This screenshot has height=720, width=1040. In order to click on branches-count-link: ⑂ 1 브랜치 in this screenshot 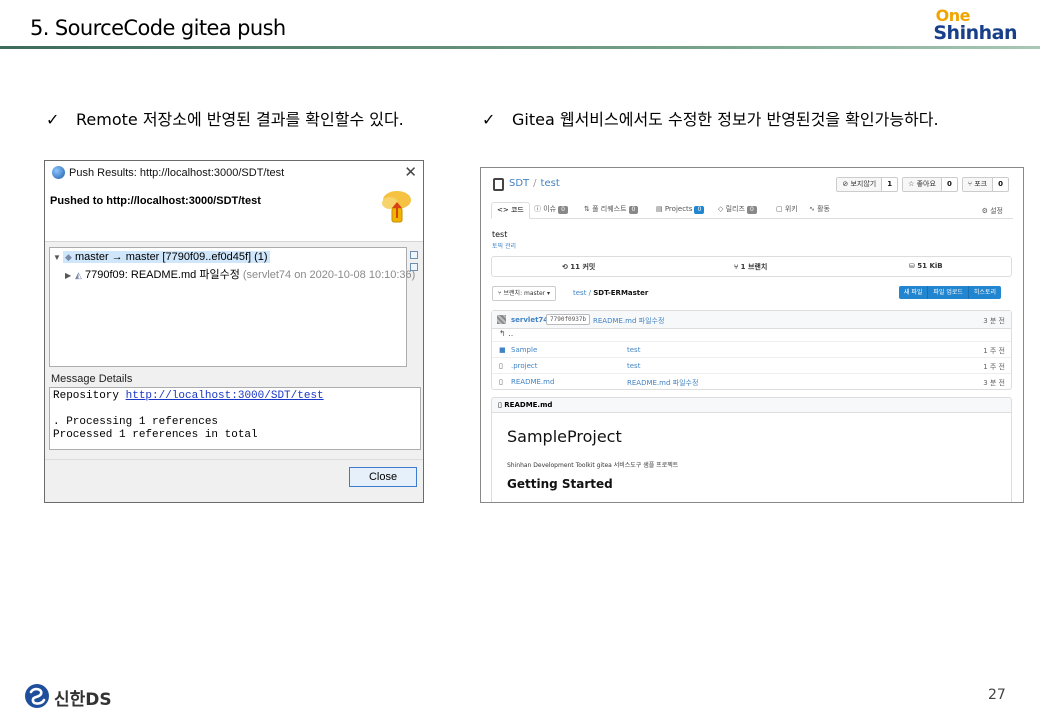, I will do `click(750, 267)`.